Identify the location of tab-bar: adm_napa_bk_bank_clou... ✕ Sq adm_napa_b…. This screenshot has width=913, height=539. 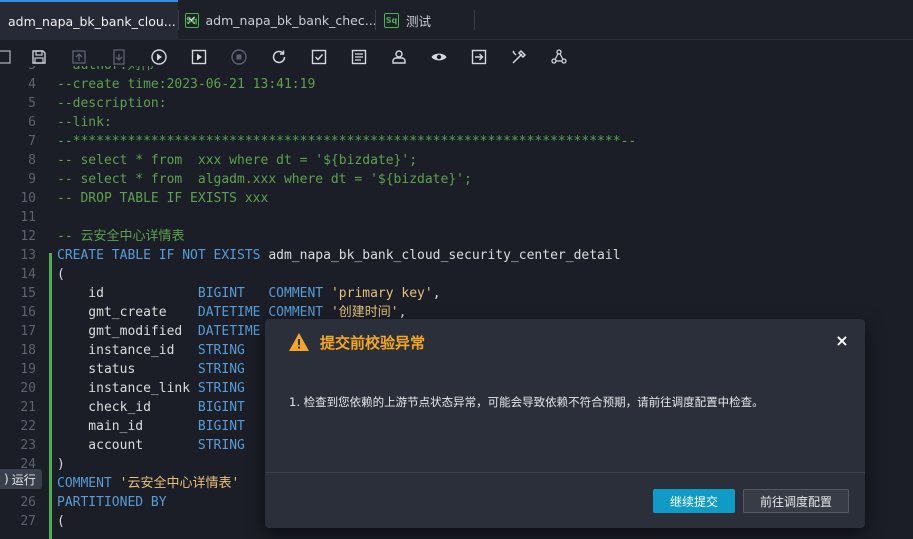
(456, 20).